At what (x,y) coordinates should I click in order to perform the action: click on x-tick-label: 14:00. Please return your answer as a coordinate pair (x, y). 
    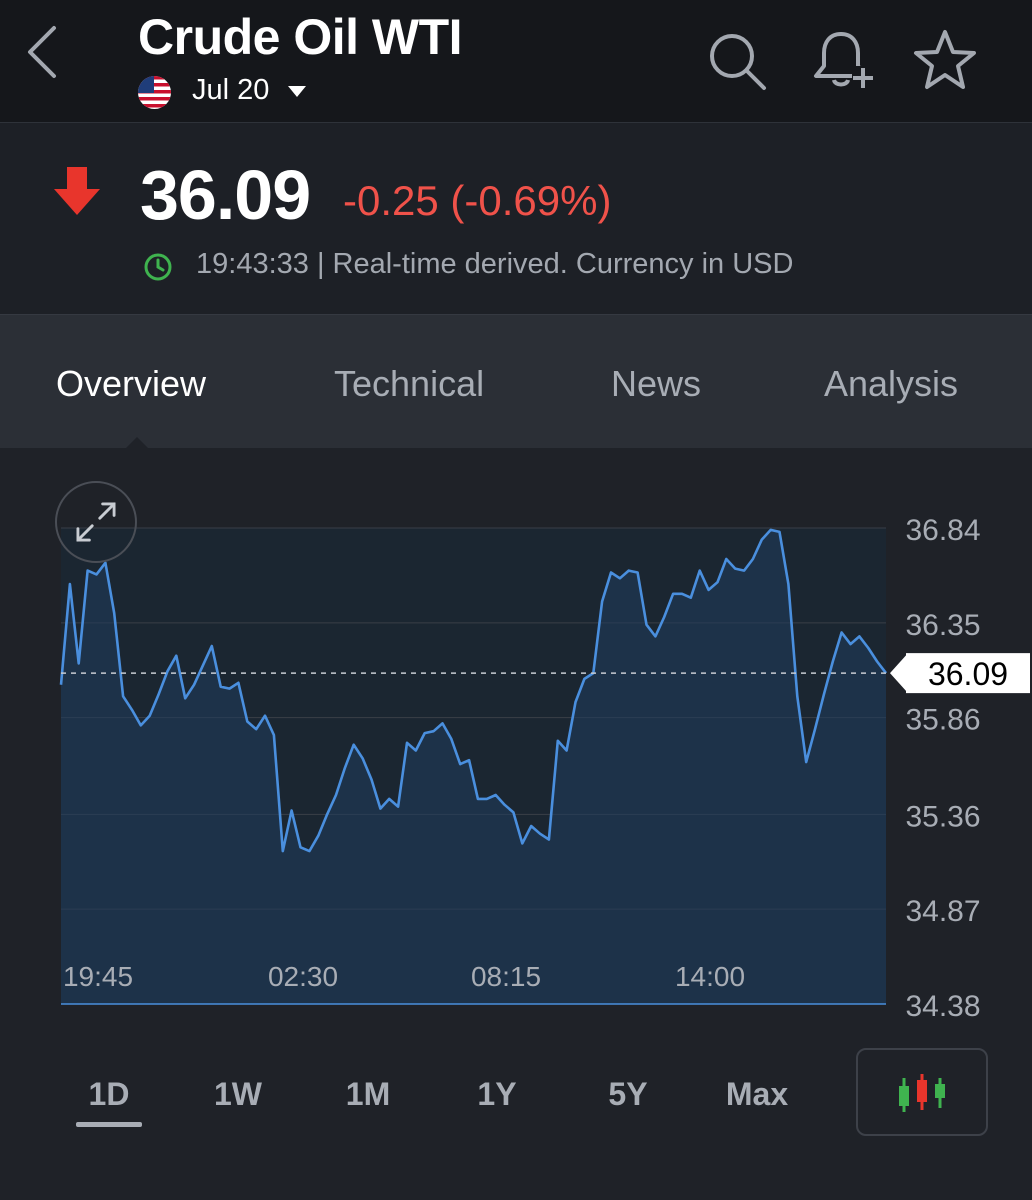
    Looking at the image, I should click on (710, 976).